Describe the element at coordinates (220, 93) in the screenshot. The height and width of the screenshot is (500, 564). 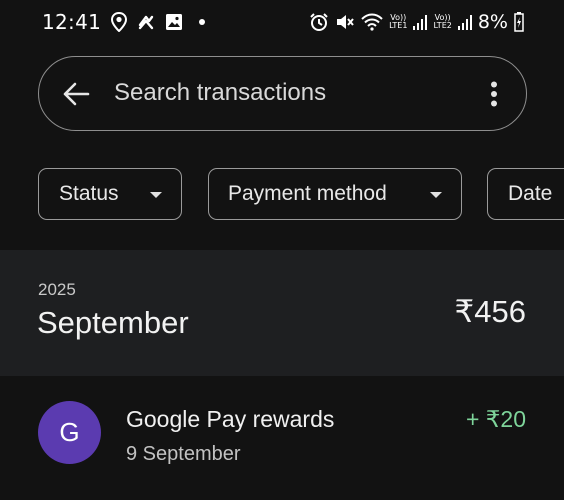
I see `search-input: Search transactions` at that location.